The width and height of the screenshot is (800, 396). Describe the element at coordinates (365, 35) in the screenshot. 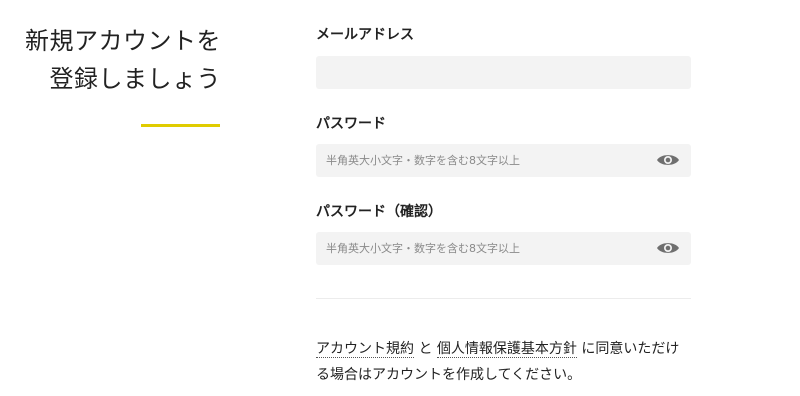

I see `email-label: メールアドレス` at that location.